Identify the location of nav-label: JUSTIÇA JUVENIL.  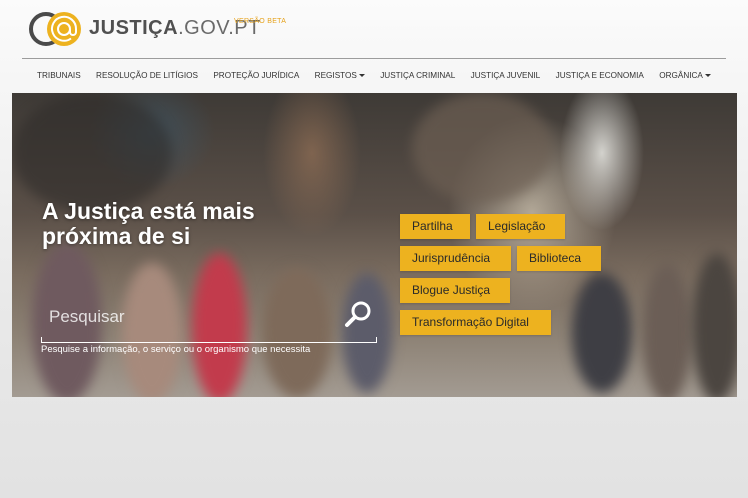
(505, 75).